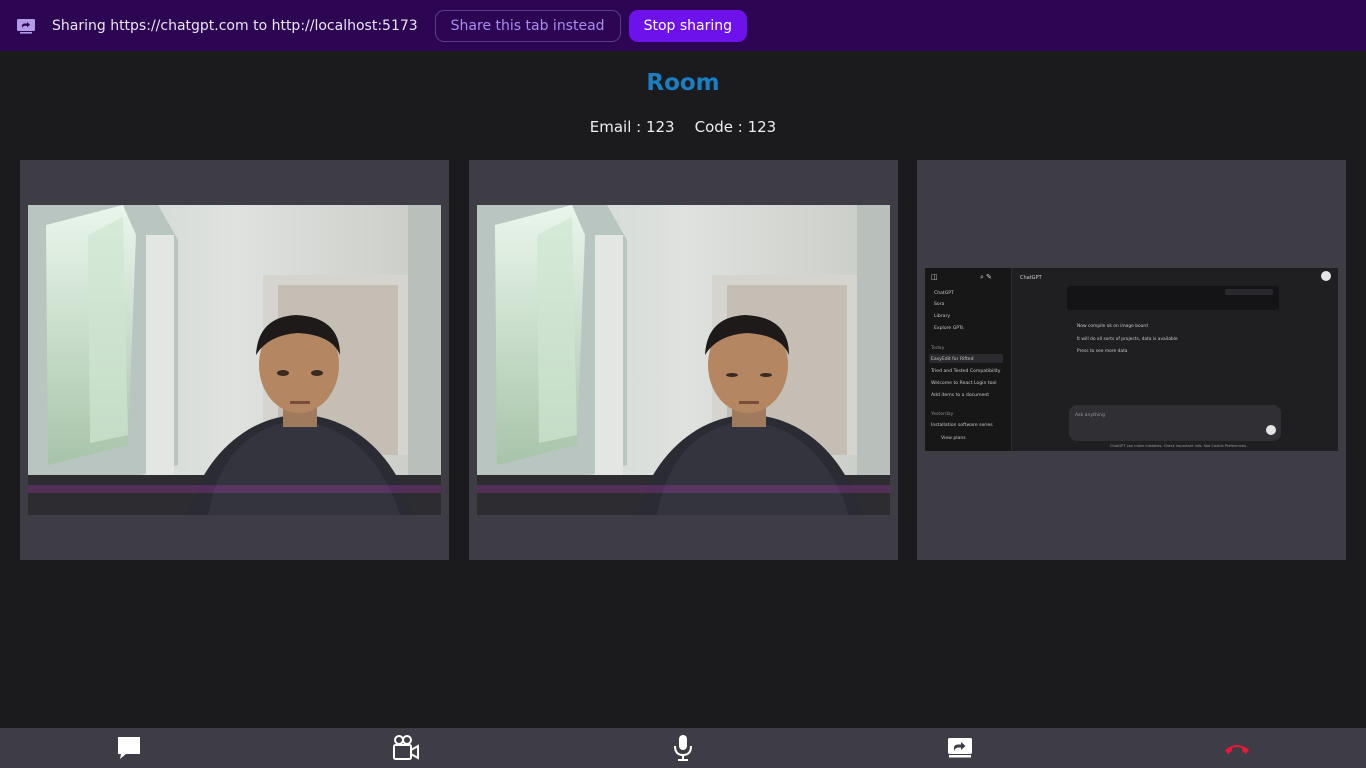 The width and height of the screenshot is (1366, 768). What do you see at coordinates (129, 748) in the screenshot?
I see `chat-icon` at bounding box center [129, 748].